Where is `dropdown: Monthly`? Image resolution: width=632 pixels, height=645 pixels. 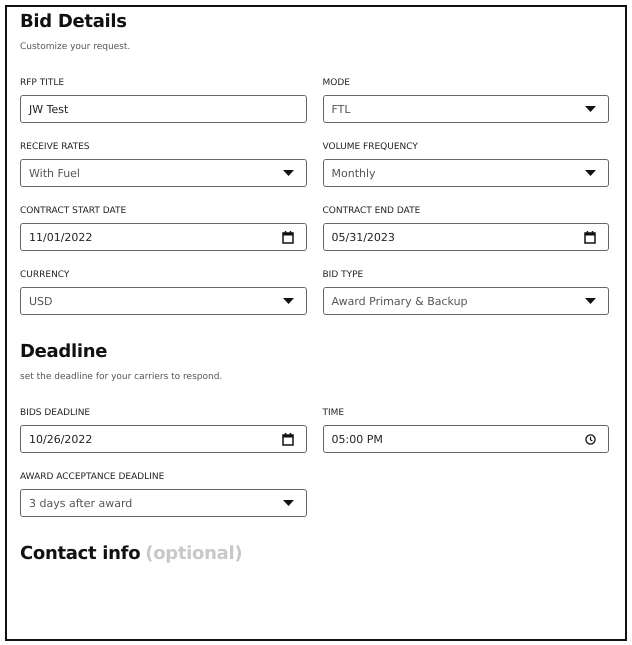 dropdown: Monthly is located at coordinates (465, 173).